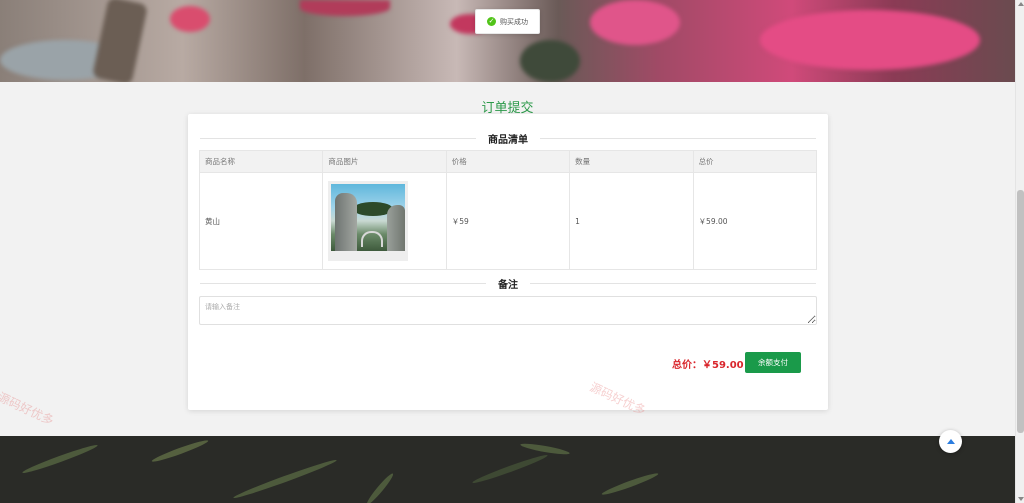 This screenshot has width=1024, height=503. What do you see at coordinates (514, 21) in the screenshot?
I see `toast-text: 购买成功` at bounding box center [514, 21].